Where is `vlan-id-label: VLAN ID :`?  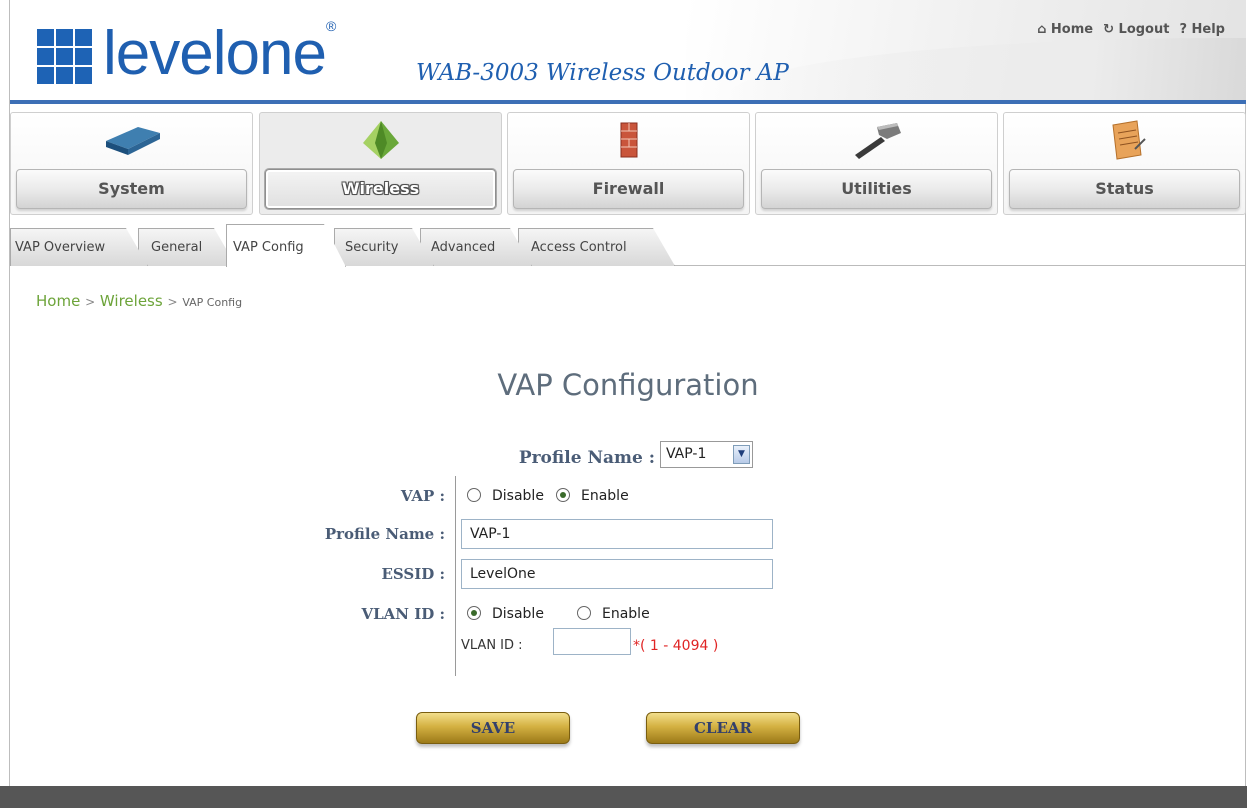 vlan-id-label: VLAN ID : is located at coordinates (492, 645).